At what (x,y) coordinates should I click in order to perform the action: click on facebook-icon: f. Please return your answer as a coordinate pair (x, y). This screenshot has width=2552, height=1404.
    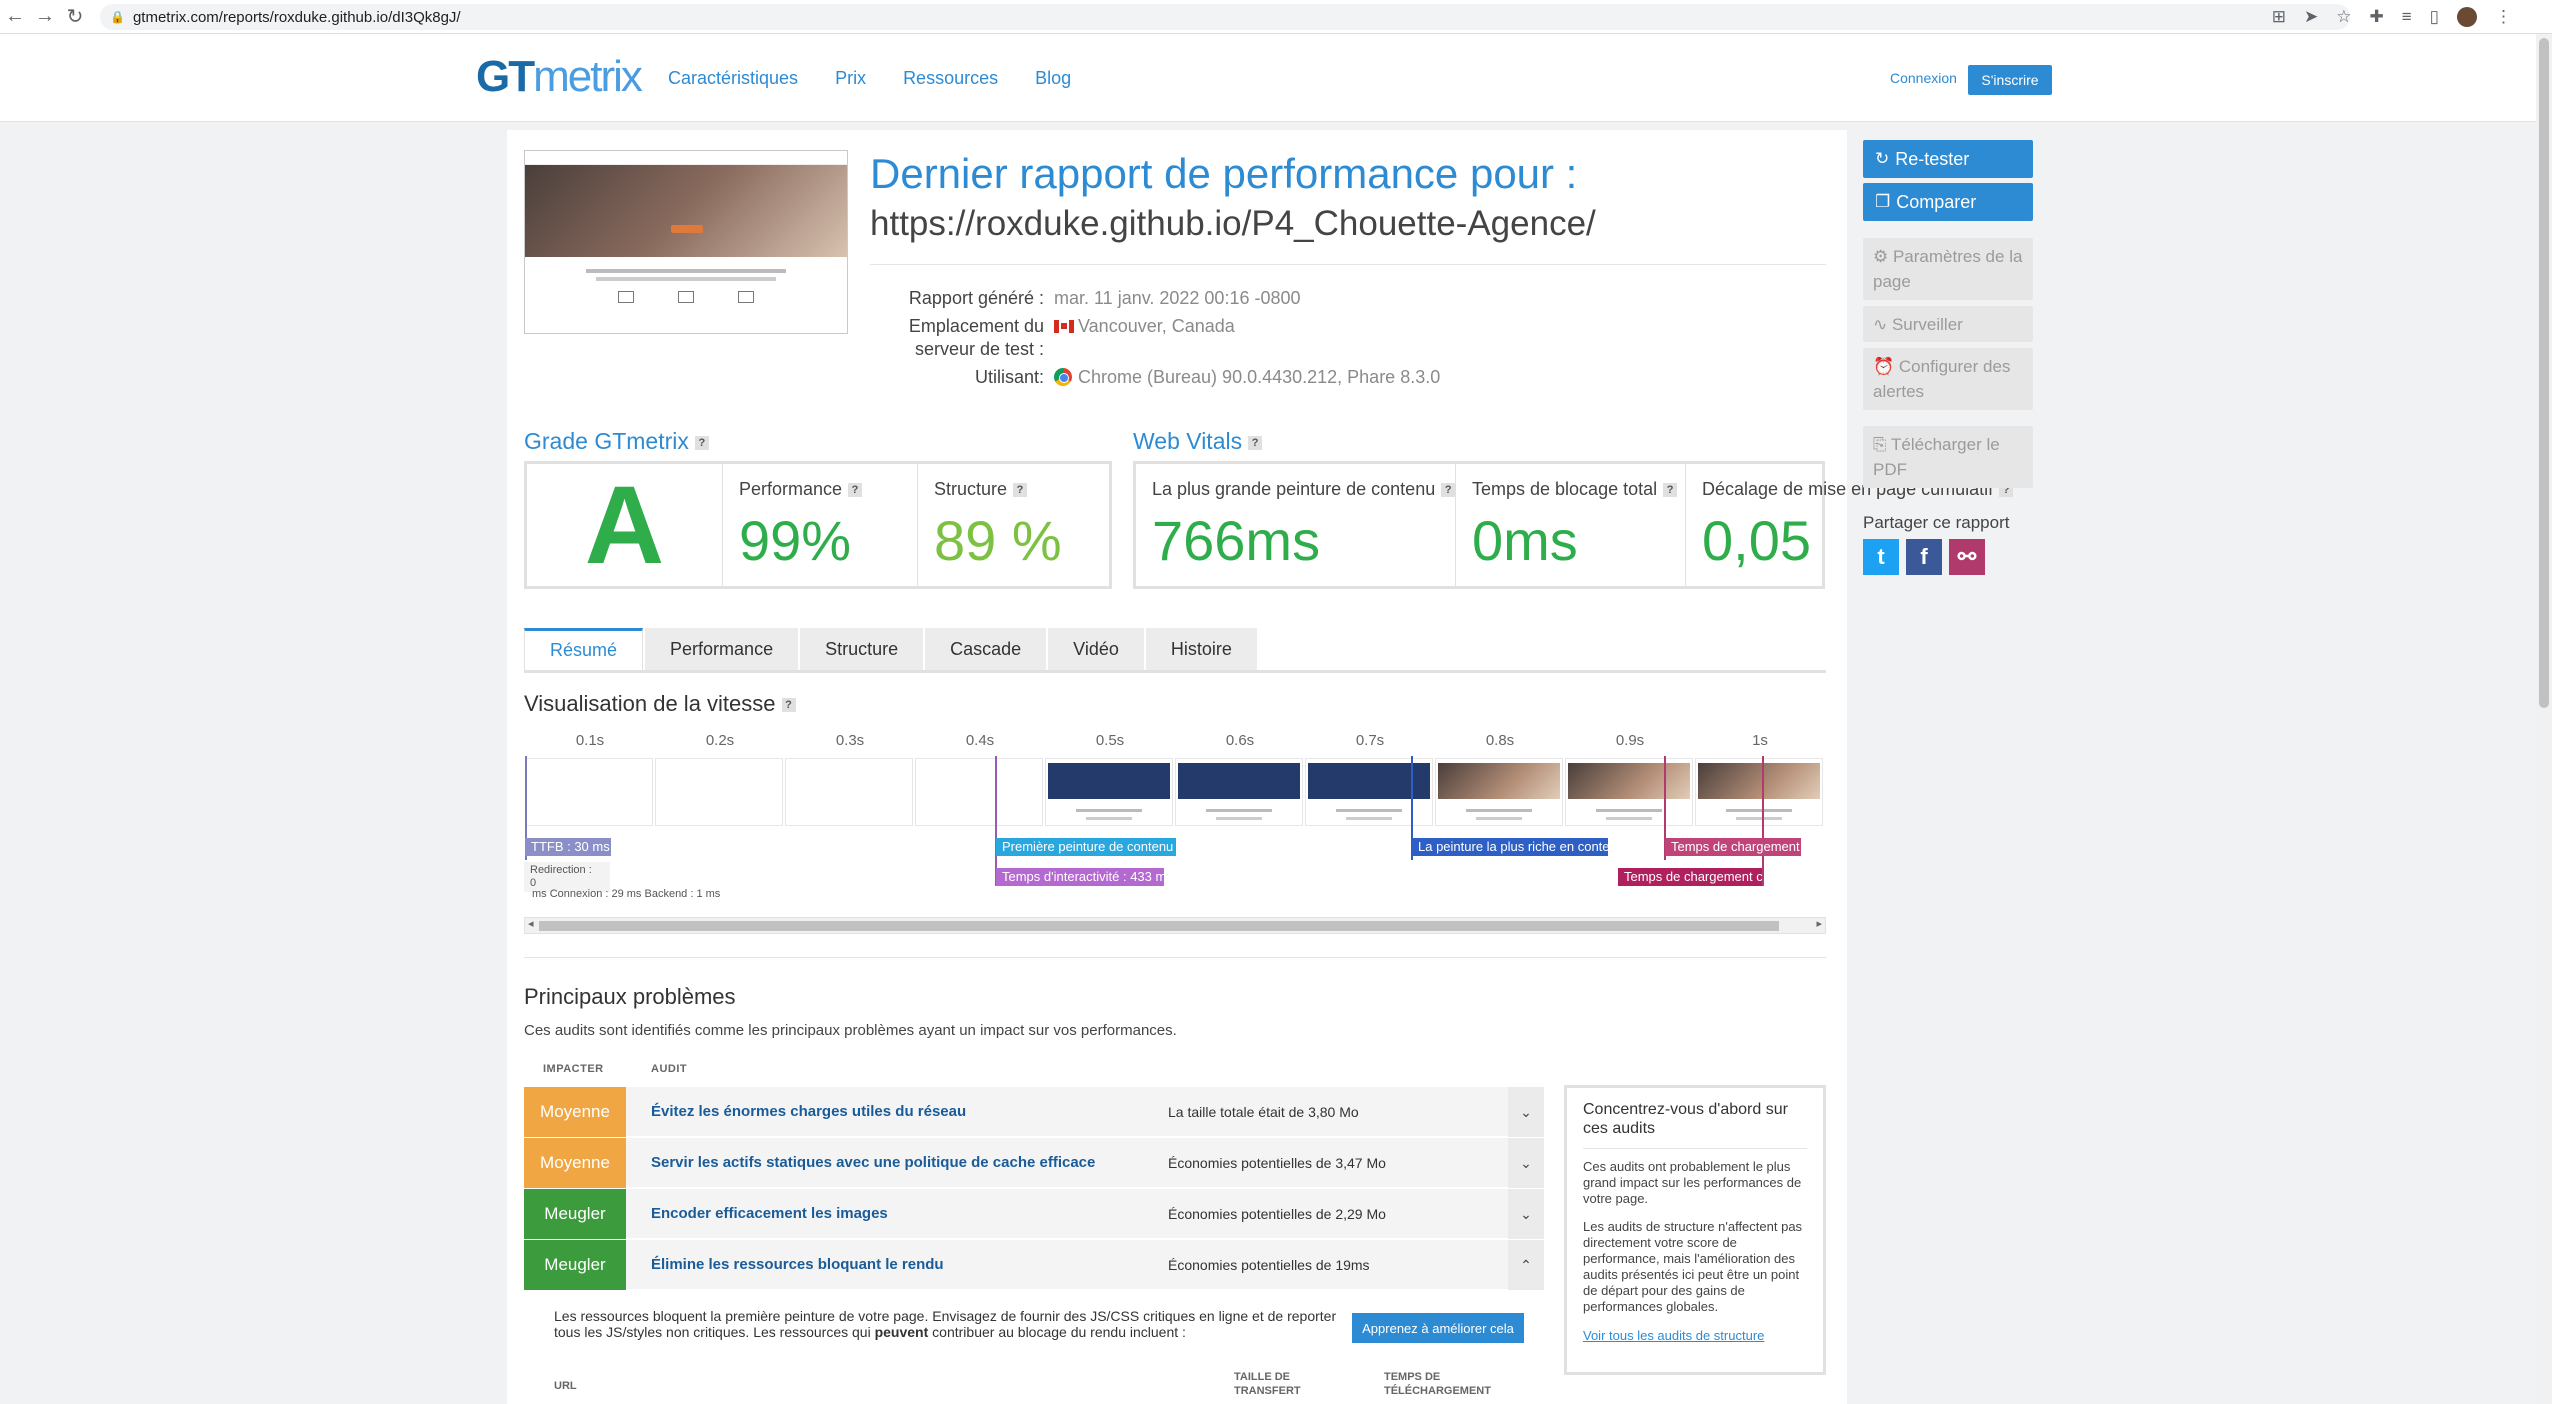
    Looking at the image, I should click on (1924, 557).